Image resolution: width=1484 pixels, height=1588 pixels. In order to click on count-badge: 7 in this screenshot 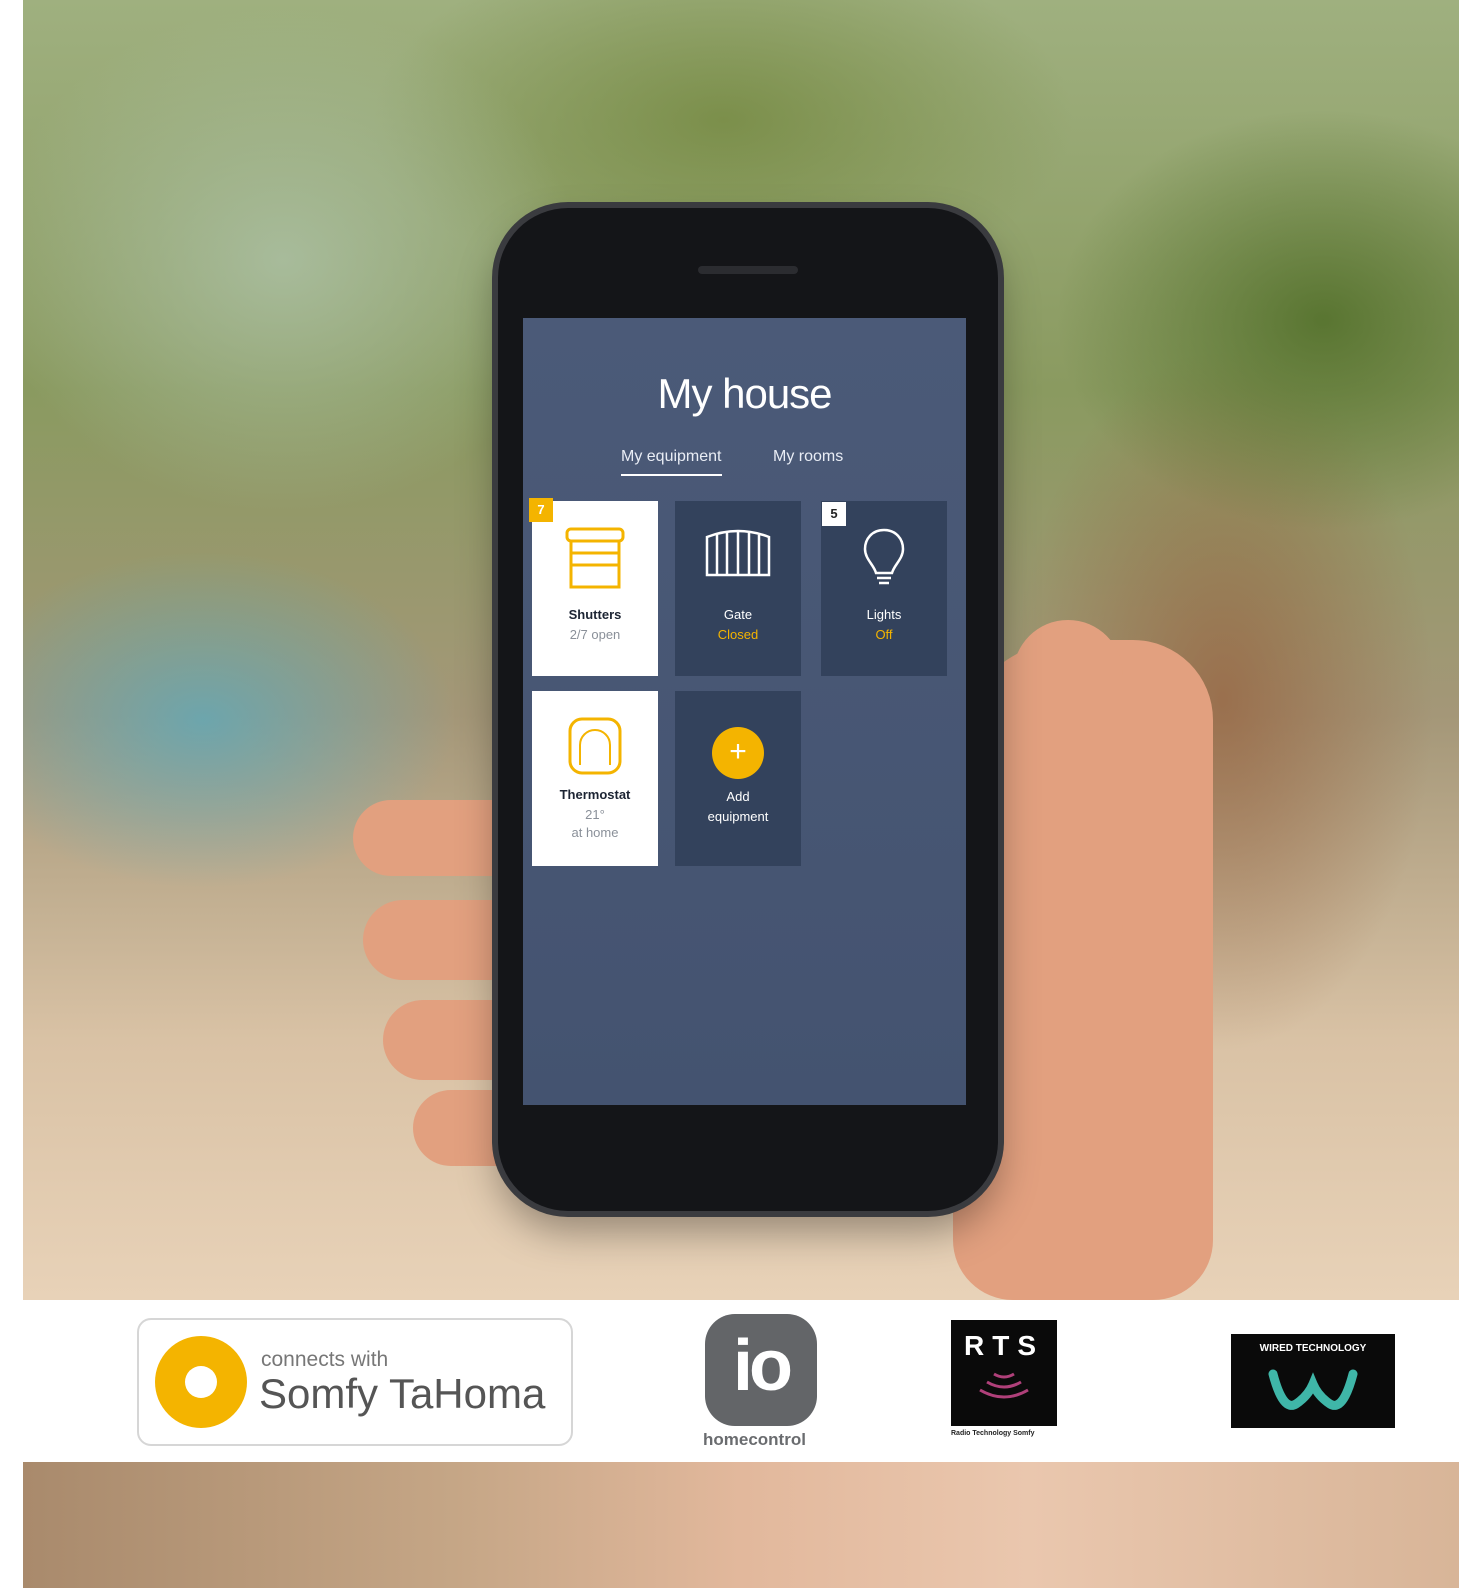, I will do `click(541, 510)`.